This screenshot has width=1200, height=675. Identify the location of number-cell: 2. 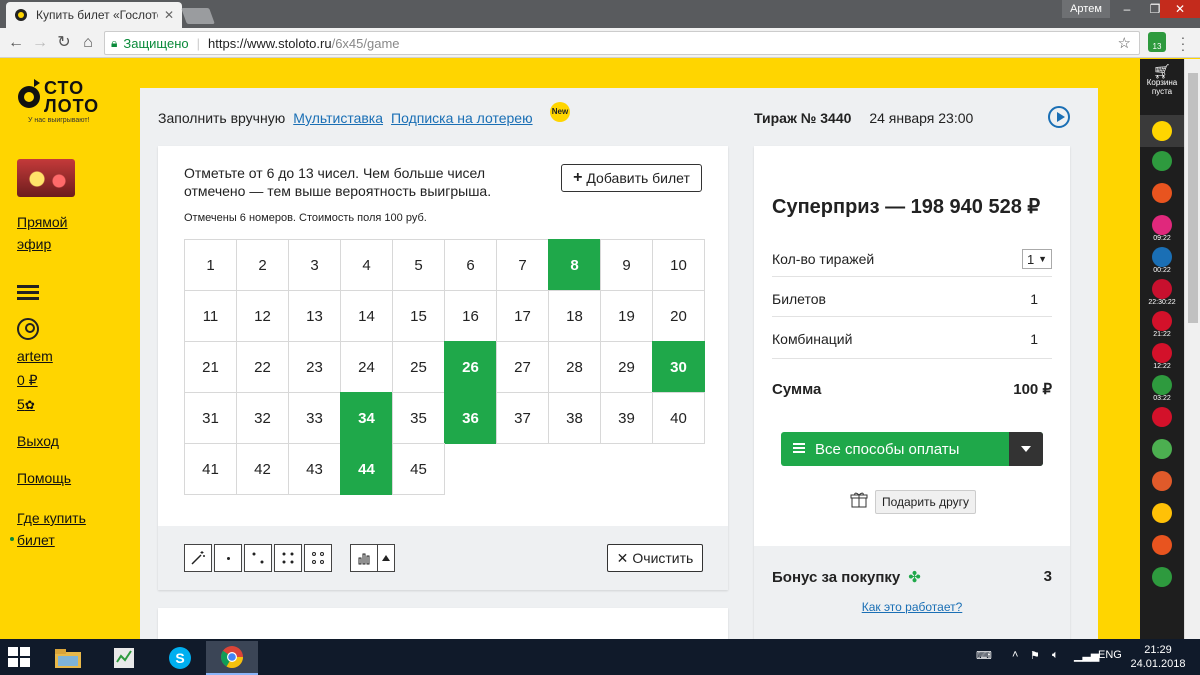
(262, 265).